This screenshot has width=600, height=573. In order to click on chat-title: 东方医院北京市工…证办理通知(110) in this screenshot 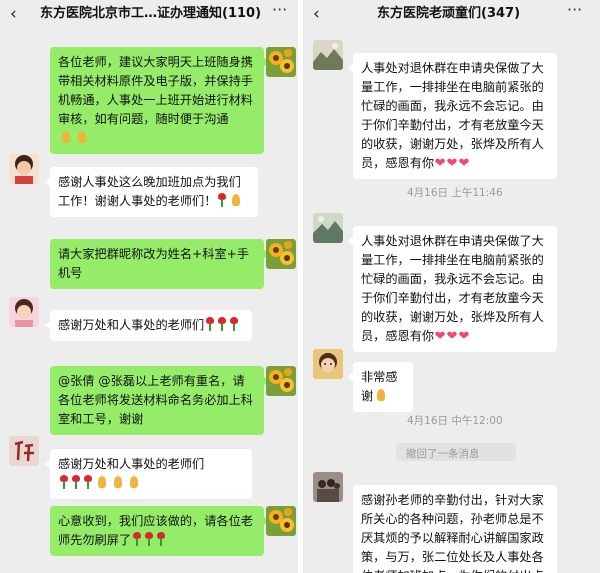, I will do `click(151, 13)`.